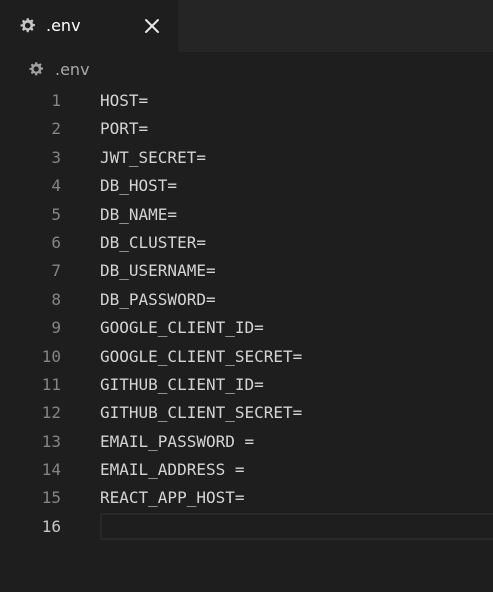 This screenshot has height=592, width=493. I want to click on line-text: JWT_SECRET=, so click(153, 157).